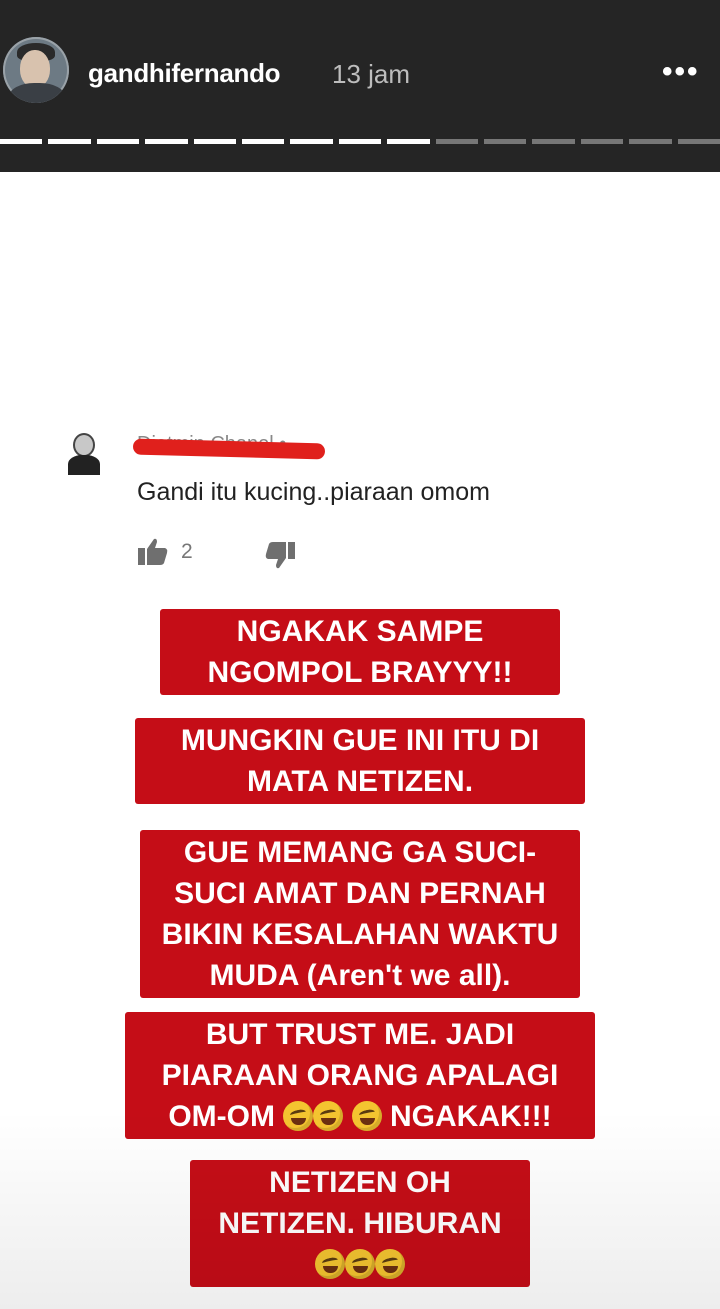  I want to click on thumbs-up-icon, so click(153, 551).